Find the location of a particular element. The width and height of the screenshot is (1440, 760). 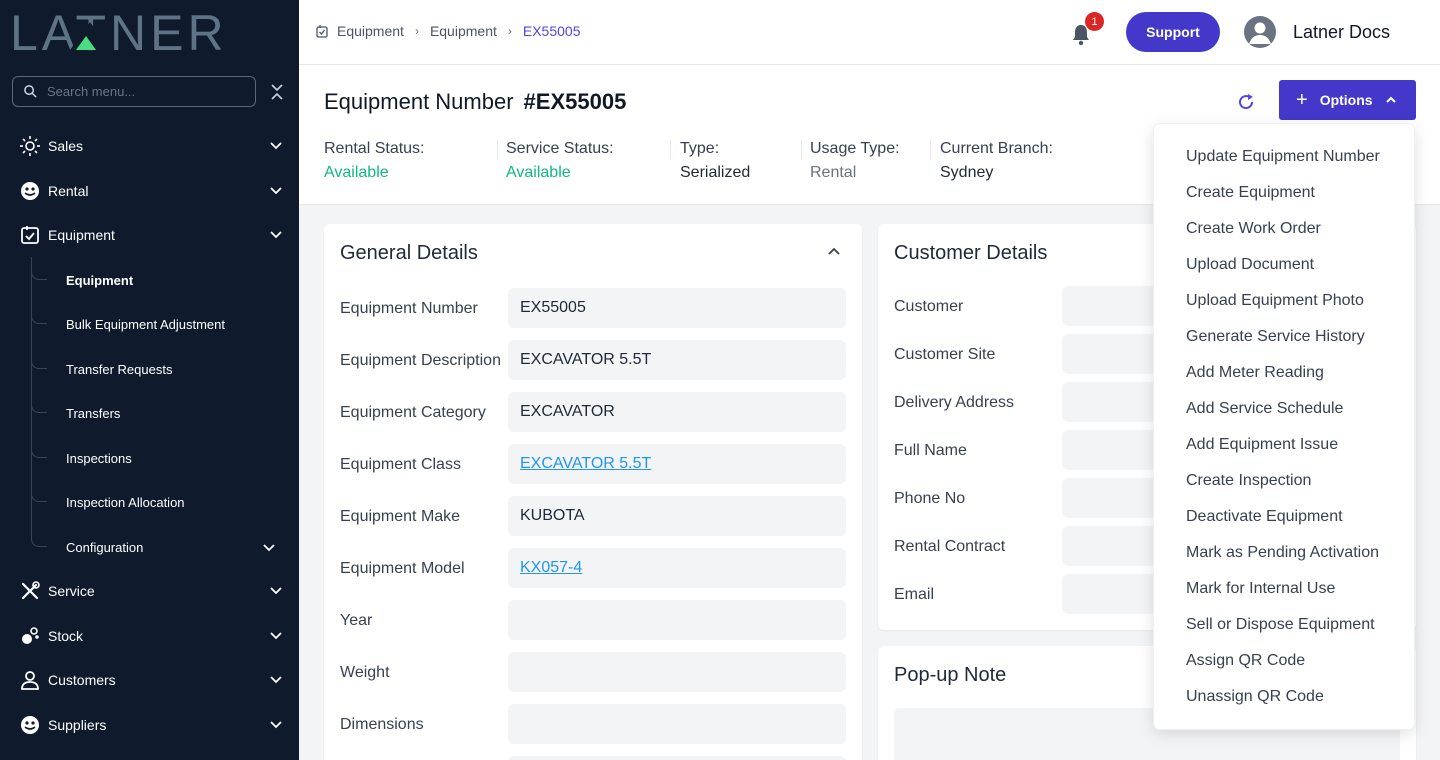

stat-label: Current Branch: is located at coordinates (996, 148).